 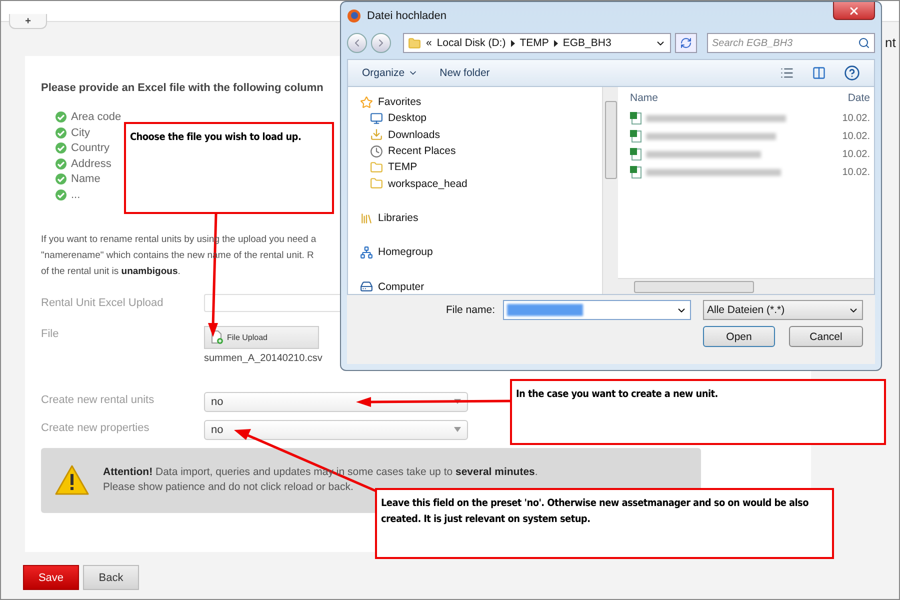 What do you see at coordinates (746, 286) in the screenshot?
I see `horizontal-scrollbar` at bounding box center [746, 286].